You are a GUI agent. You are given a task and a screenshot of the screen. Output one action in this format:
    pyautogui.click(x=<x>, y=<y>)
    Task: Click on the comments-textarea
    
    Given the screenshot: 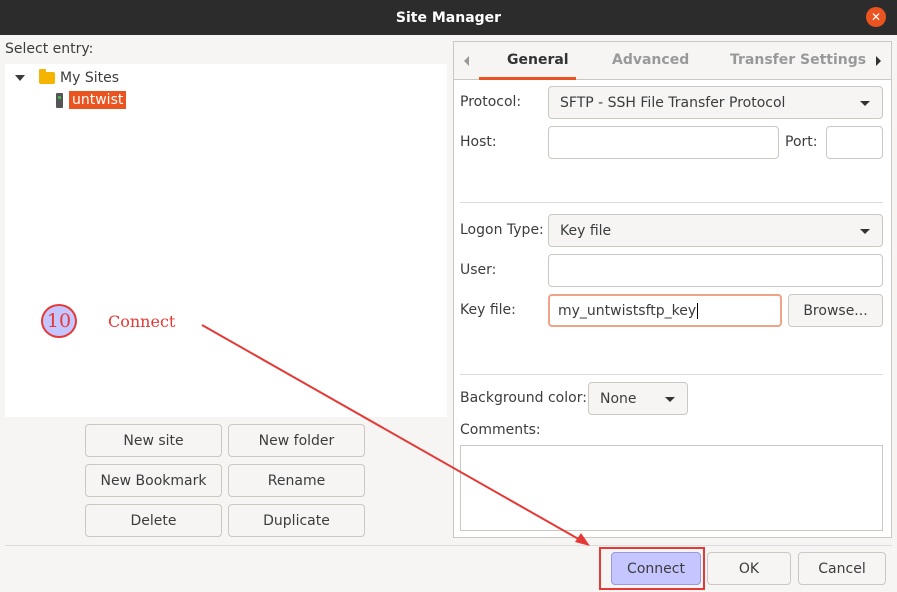 What is the action you would take?
    pyautogui.click(x=671, y=488)
    